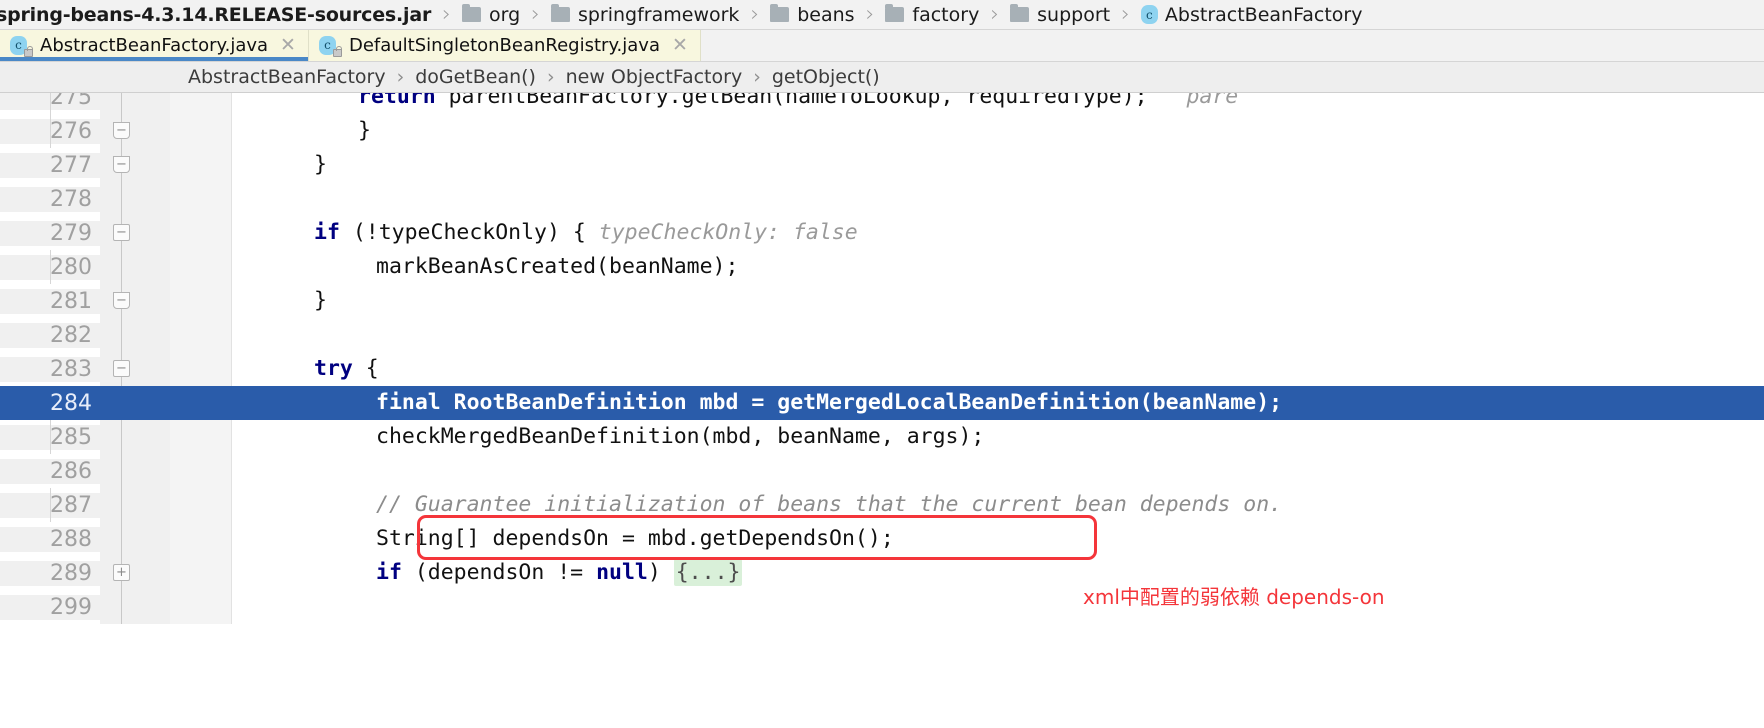 Image resolution: width=1764 pixels, height=728 pixels. I want to click on nav-item-abstractbeanfactory: AbstractBeanFactory, so click(287, 77).